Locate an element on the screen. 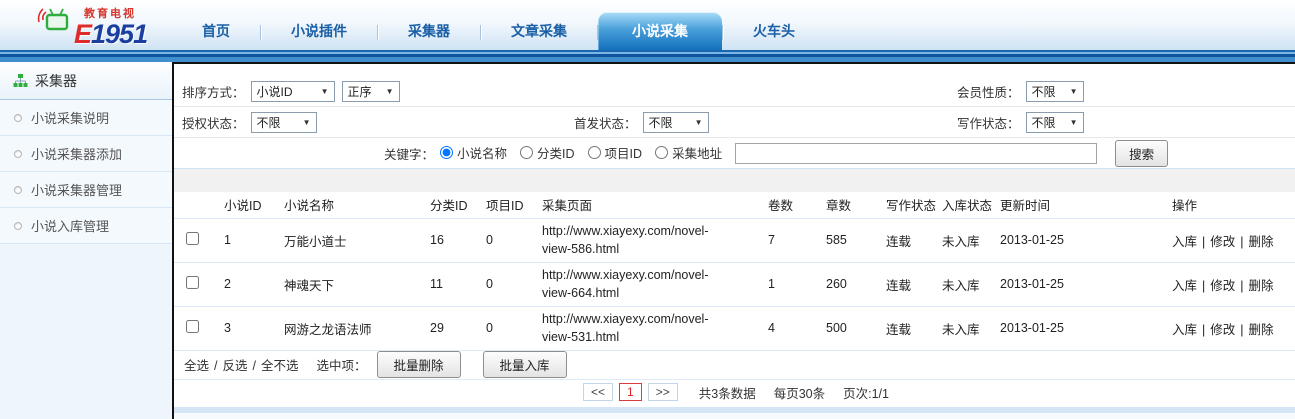  page-info-label: 页次:1/1 is located at coordinates (866, 393).